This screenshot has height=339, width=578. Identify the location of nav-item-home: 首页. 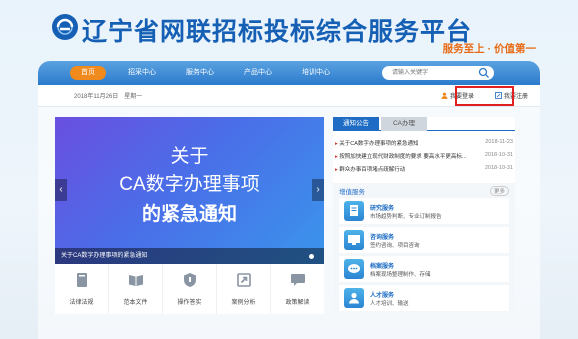
(88, 73).